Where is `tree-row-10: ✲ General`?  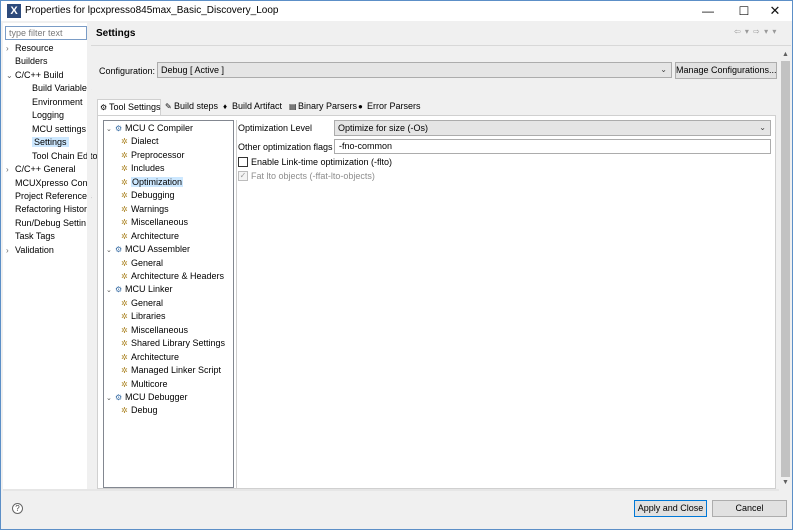 tree-row-10: ✲ General is located at coordinates (142, 263).